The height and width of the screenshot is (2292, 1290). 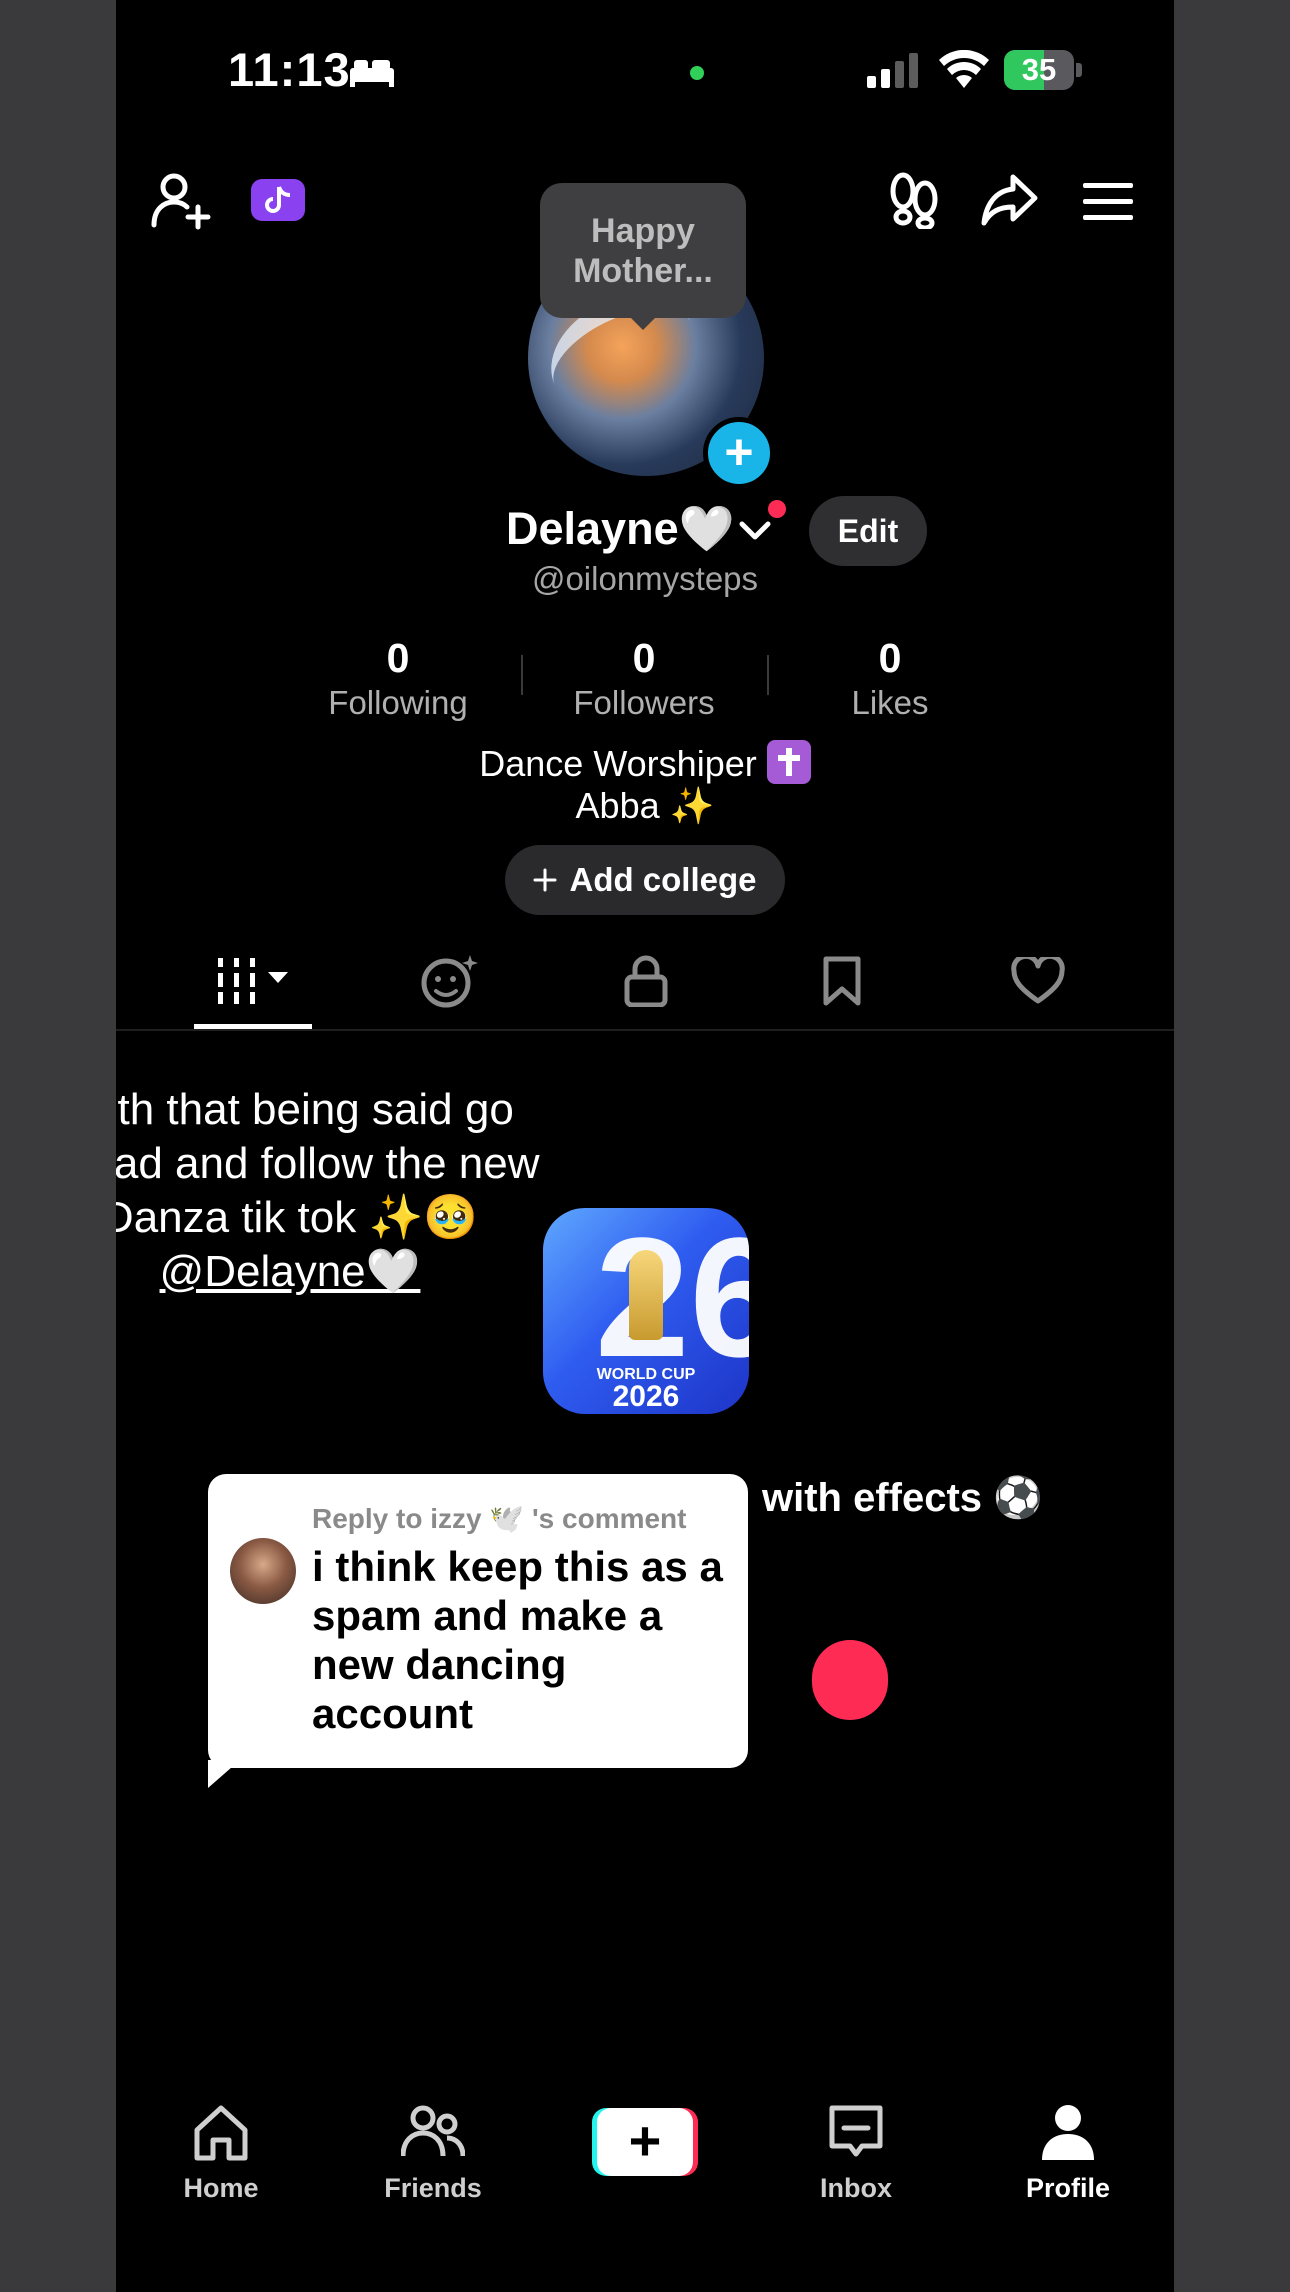 I want to click on nav-profile: Profile, so click(x=1068, y=2152).